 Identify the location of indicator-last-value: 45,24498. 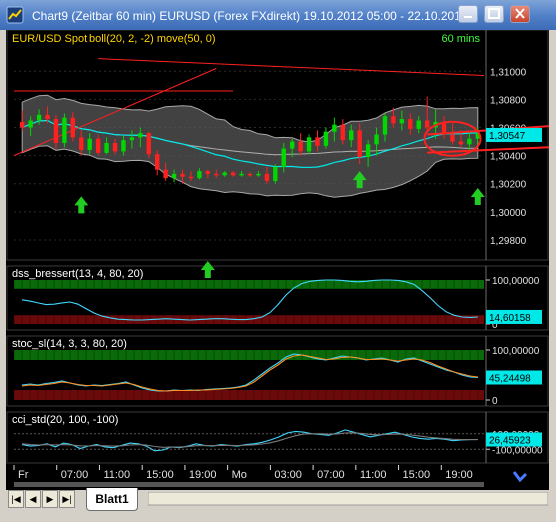
(510, 379).